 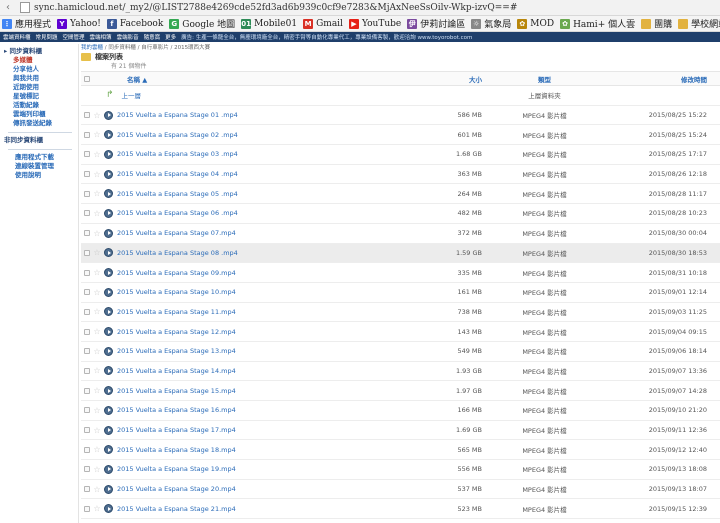 I want to click on file-name: 2015 Vuelta a Espana Stage 04 .mp4, so click(x=177, y=174).